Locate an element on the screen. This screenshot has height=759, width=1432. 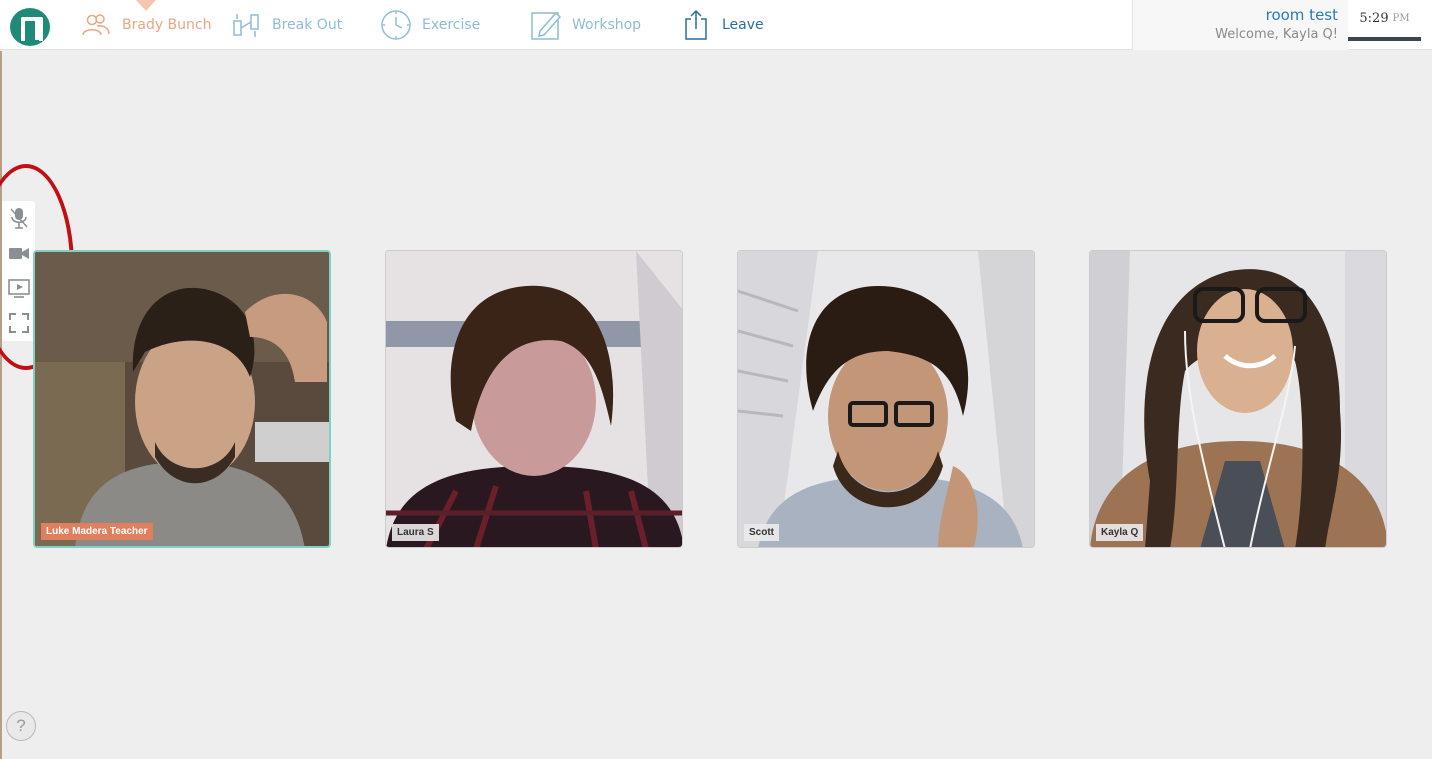
video-feed-laura is located at coordinates (534, 399).